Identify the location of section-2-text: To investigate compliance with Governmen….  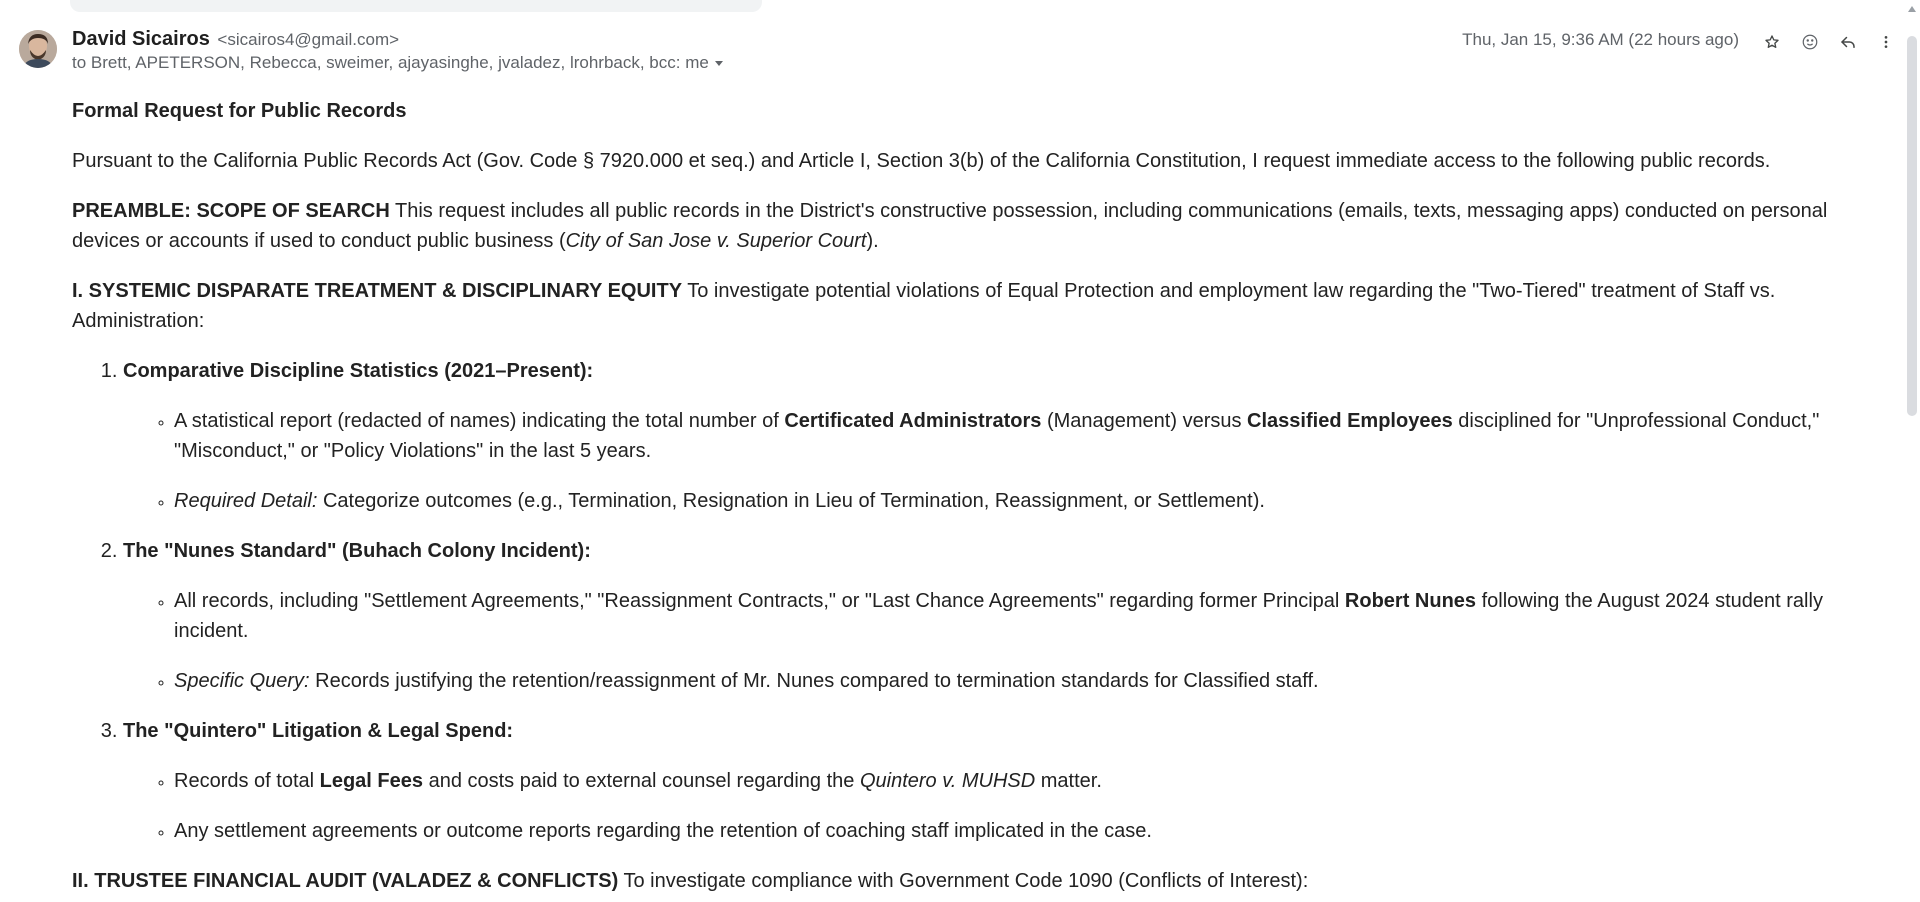
(963, 881).